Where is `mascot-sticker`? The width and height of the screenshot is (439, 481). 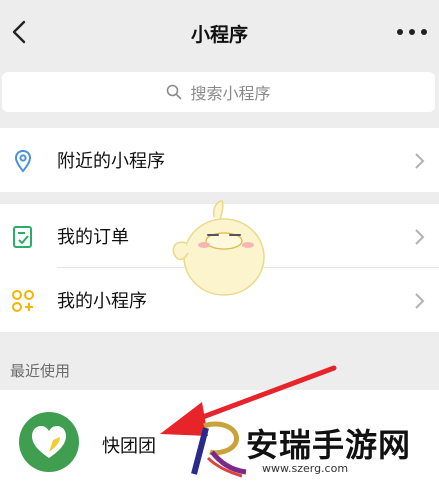 mascot-sticker is located at coordinates (218, 248).